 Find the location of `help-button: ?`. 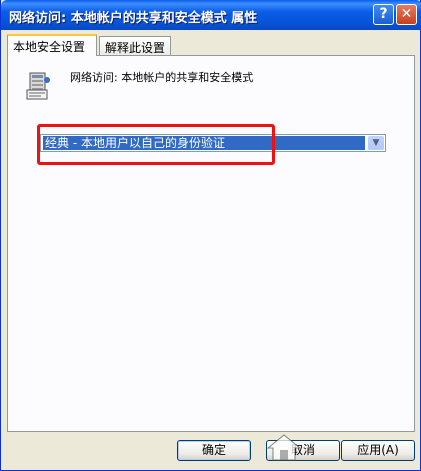

help-button: ? is located at coordinates (383, 14).